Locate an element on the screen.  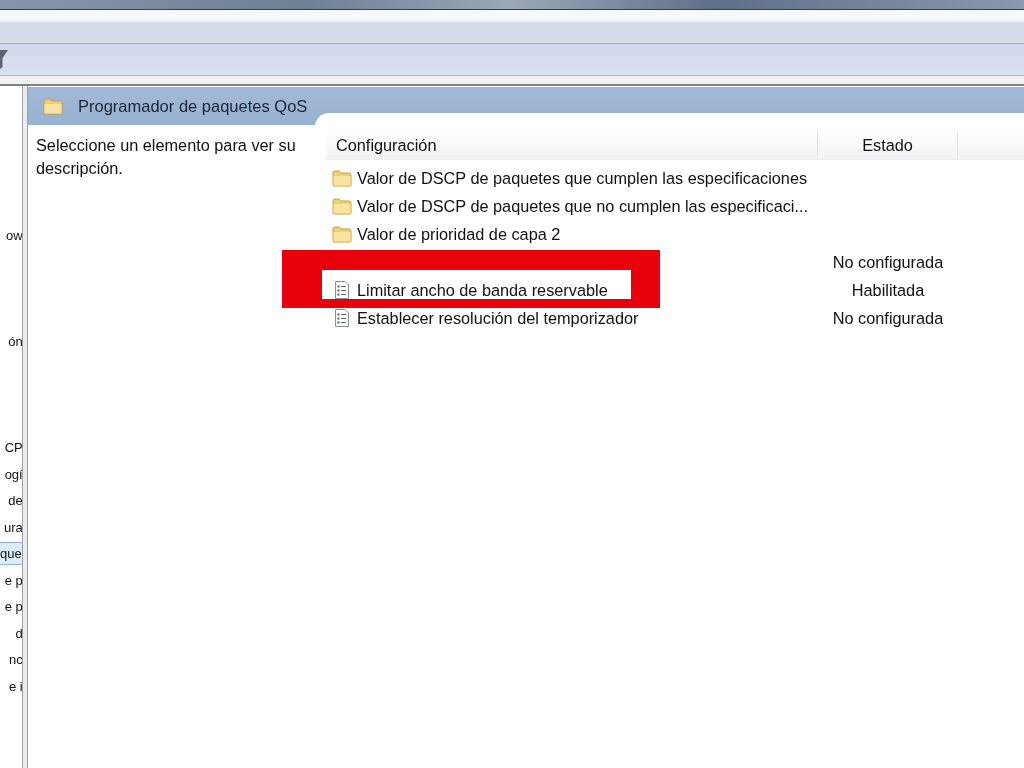
tree-item: d is located at coordinates (11, 633).